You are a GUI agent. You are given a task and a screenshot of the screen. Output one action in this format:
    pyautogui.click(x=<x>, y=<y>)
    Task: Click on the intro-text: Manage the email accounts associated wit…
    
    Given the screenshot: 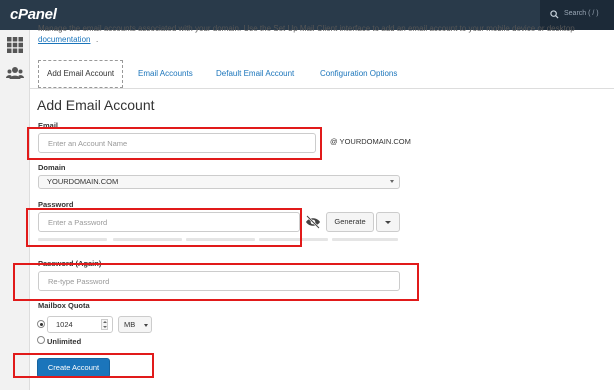 What is the action you would take?
    pyautogui.click(x=326, y=35)
    